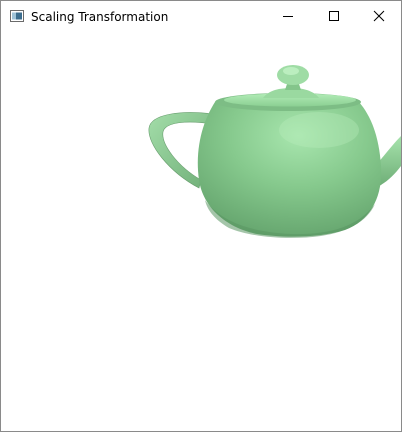  I want to click on app-window-icon, so click(17, 16).